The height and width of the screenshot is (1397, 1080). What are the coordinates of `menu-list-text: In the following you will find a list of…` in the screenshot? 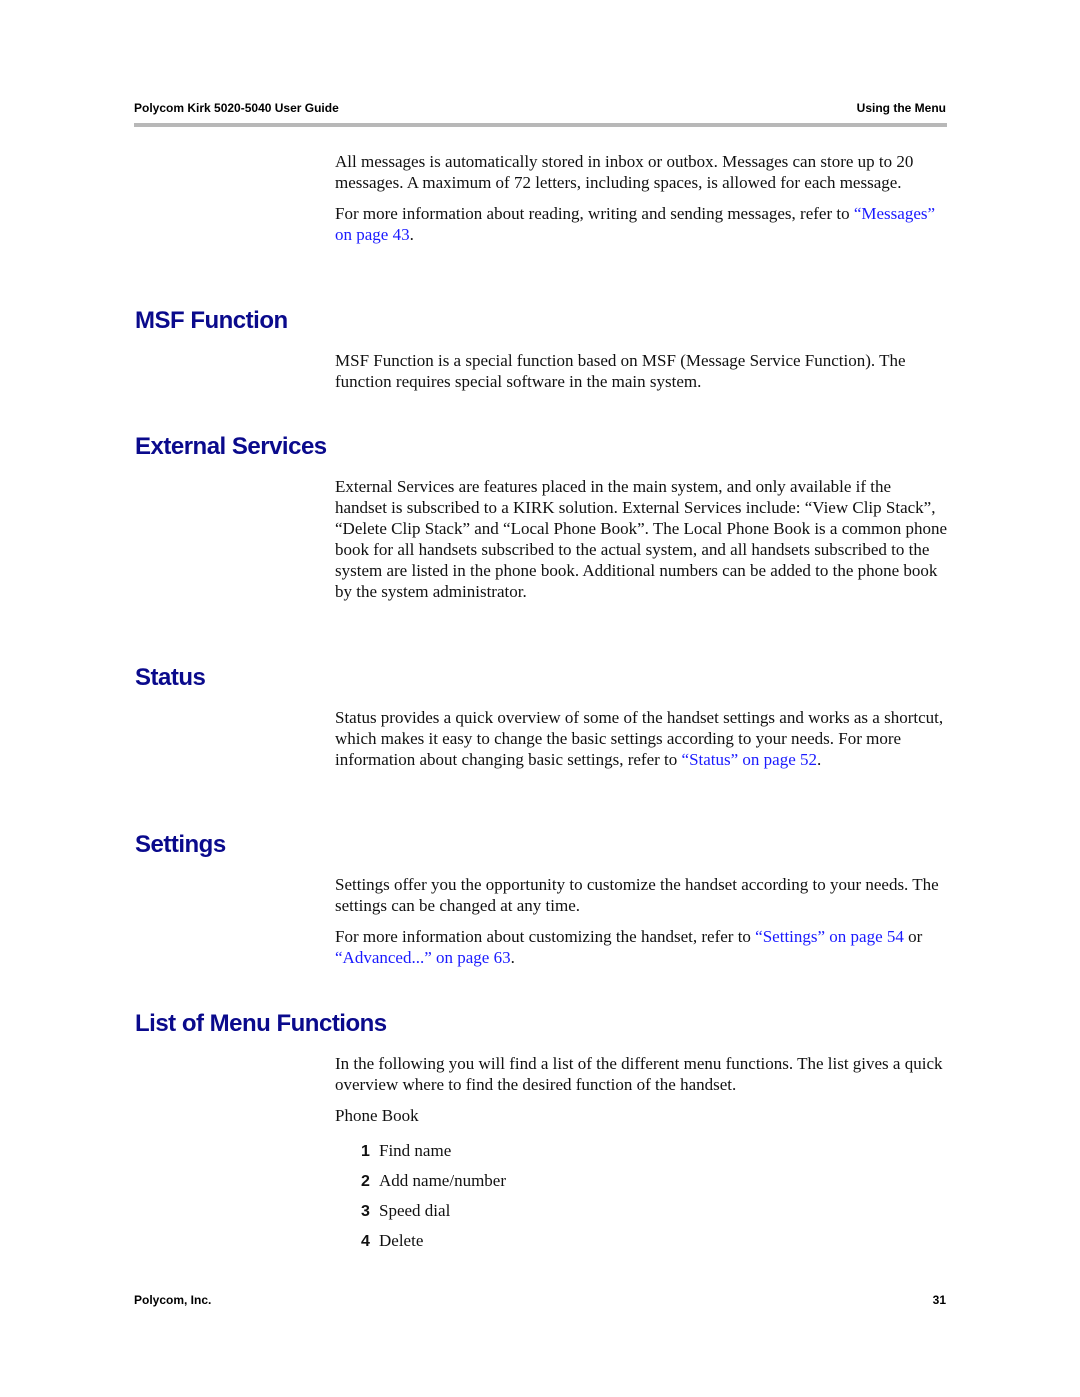 It's located at (641, 1089).